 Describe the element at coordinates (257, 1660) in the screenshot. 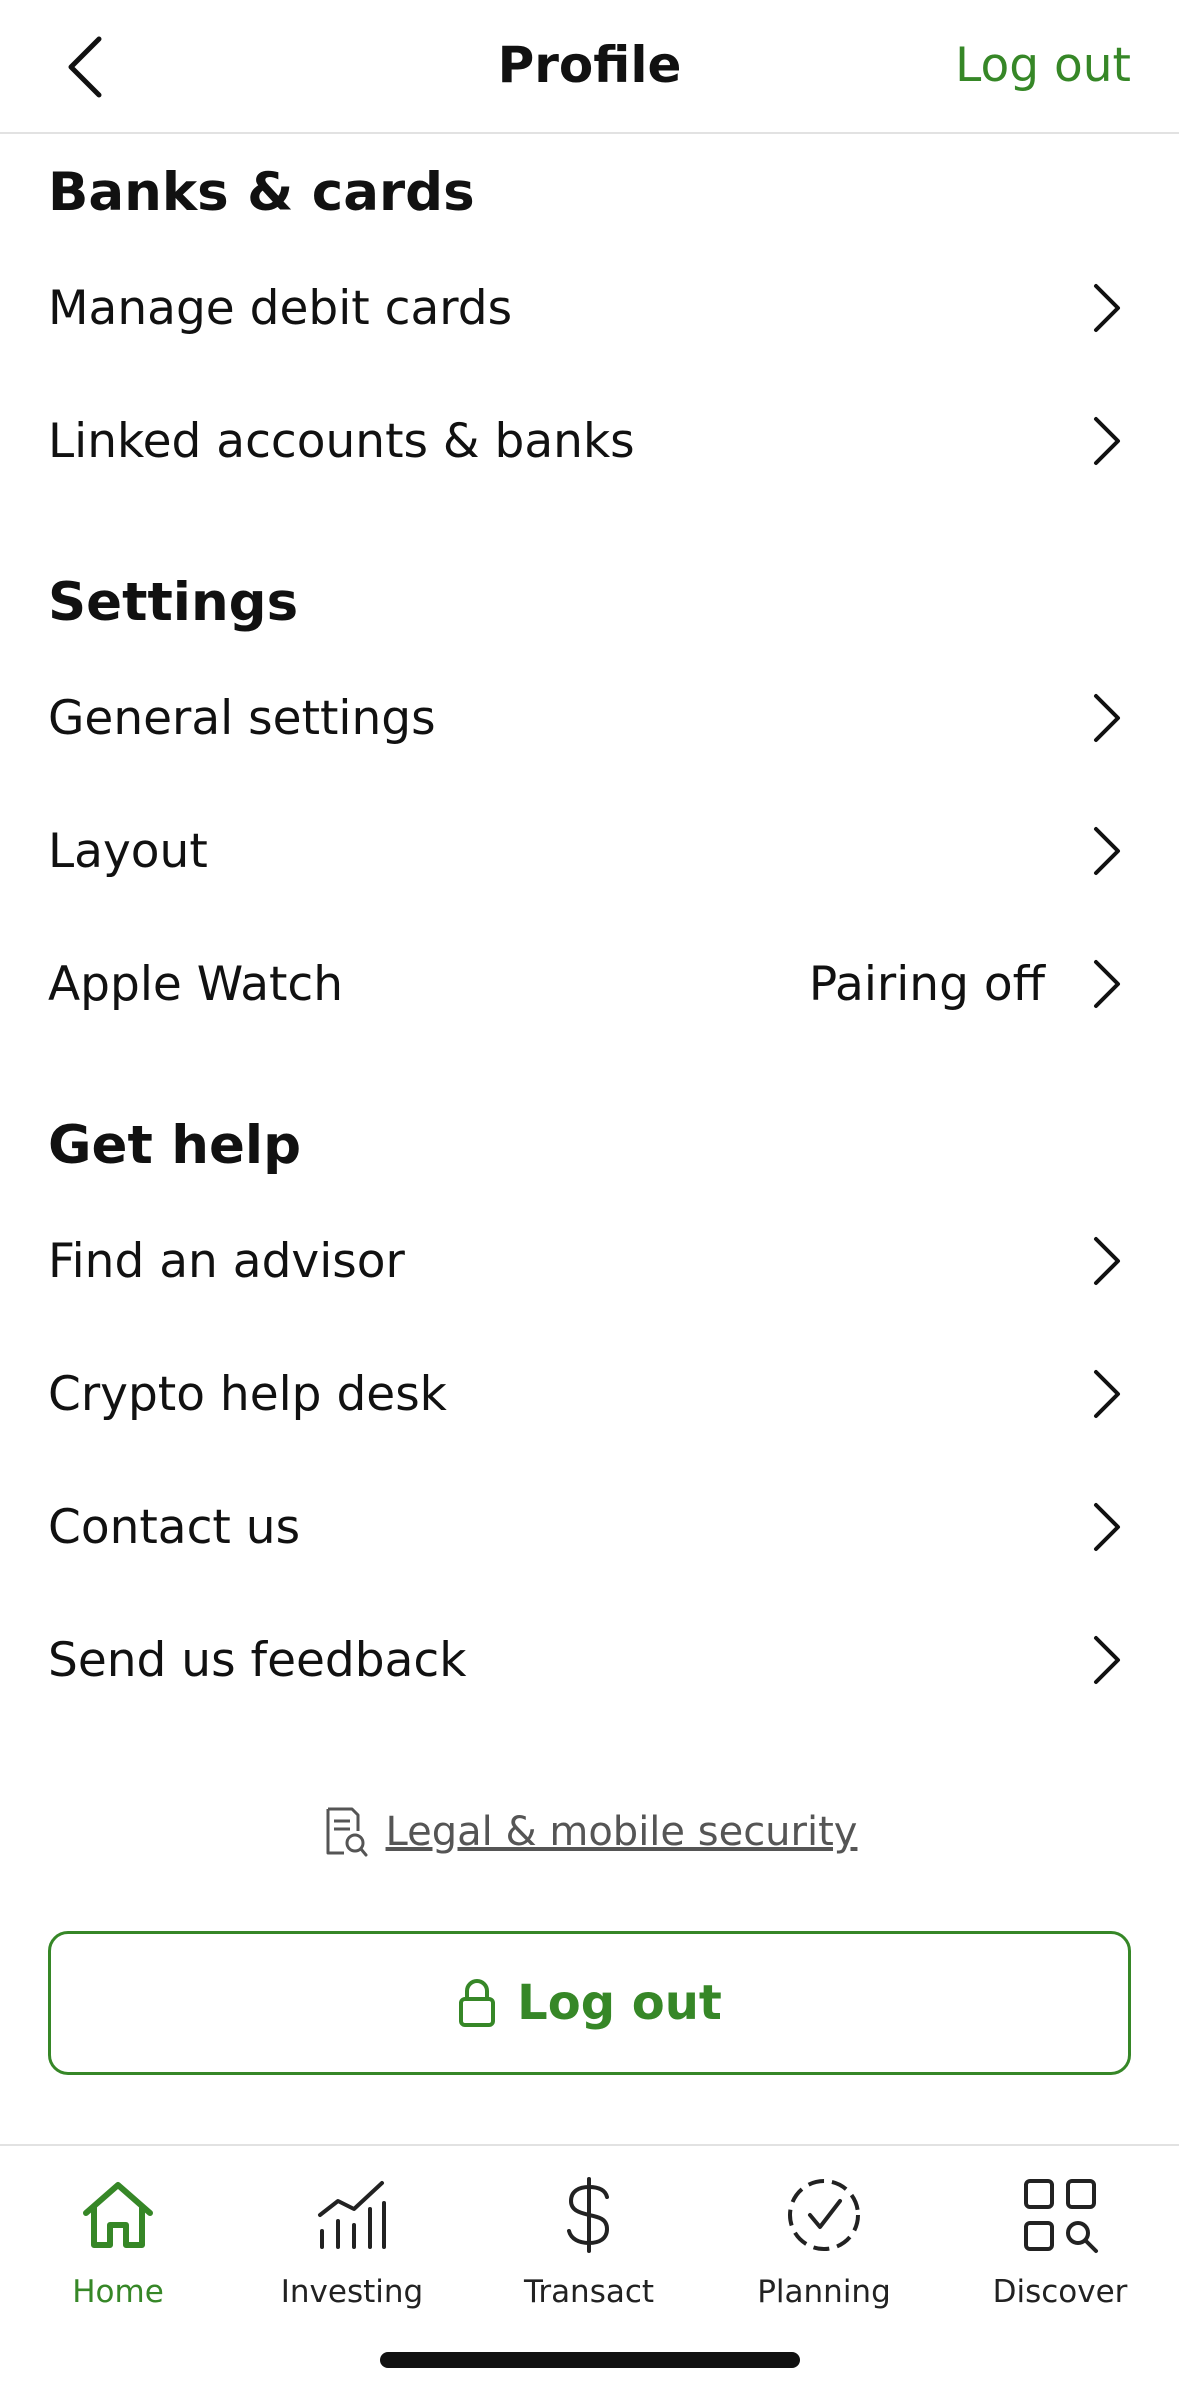

I see `row-label: Send us feedback` at that location.